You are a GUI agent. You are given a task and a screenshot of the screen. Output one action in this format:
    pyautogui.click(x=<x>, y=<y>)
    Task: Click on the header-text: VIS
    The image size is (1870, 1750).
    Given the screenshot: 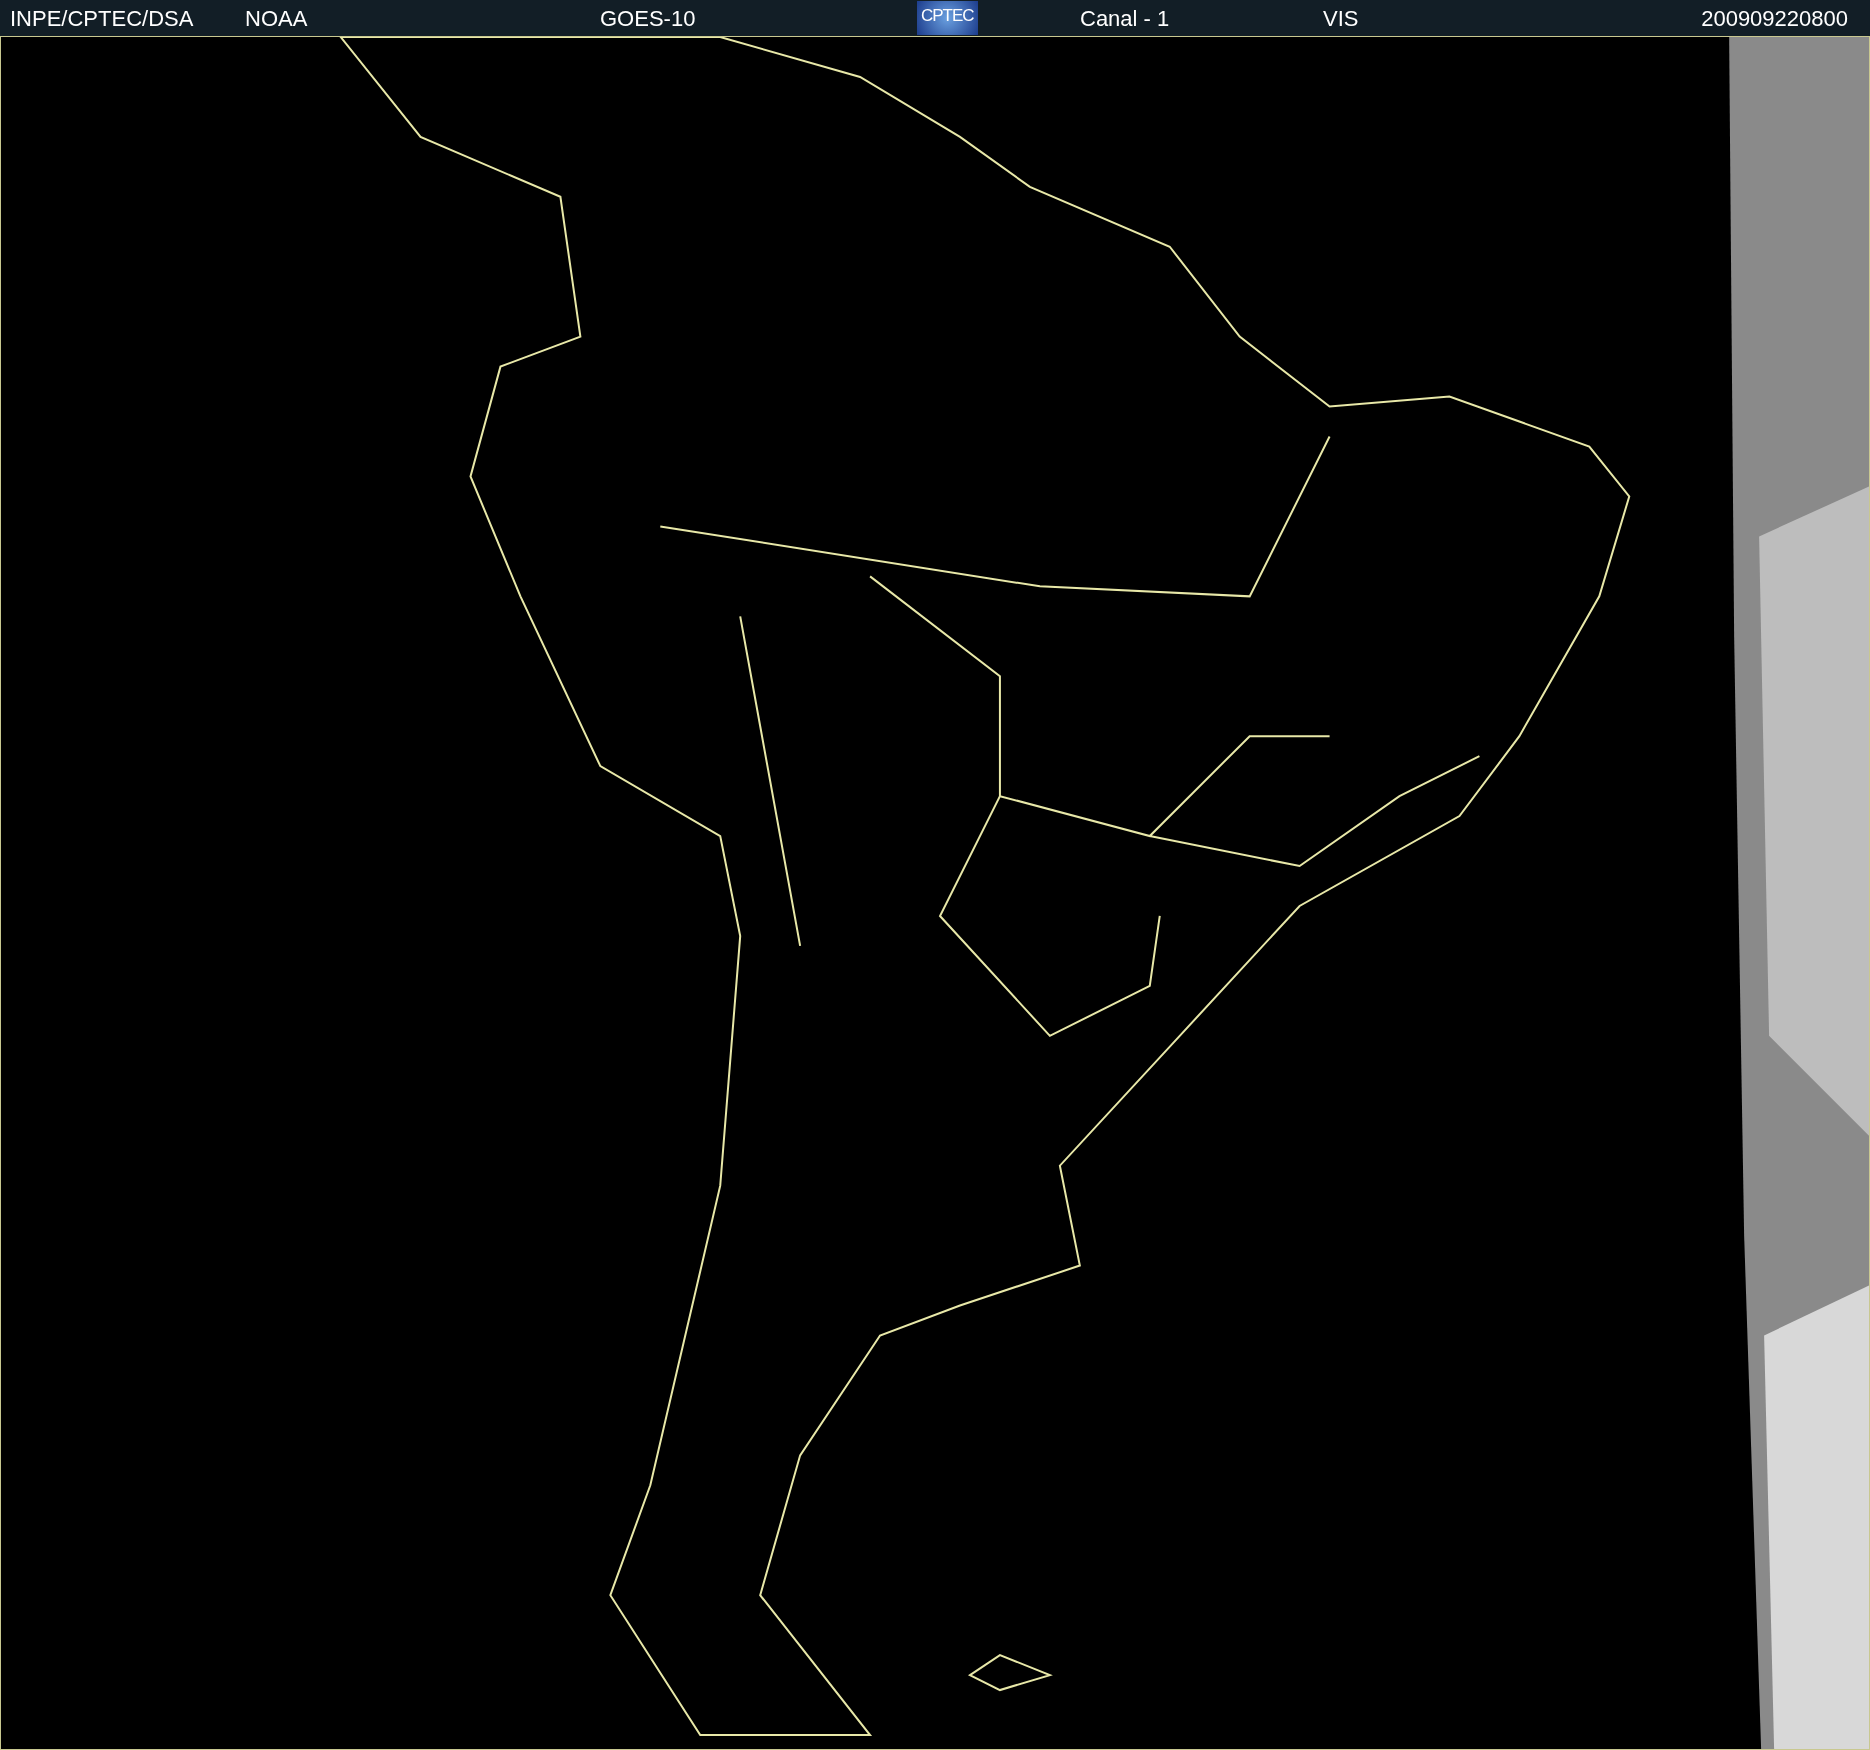 What is the action you would take?
    pyautogui.click(x=1341, y=19)
    